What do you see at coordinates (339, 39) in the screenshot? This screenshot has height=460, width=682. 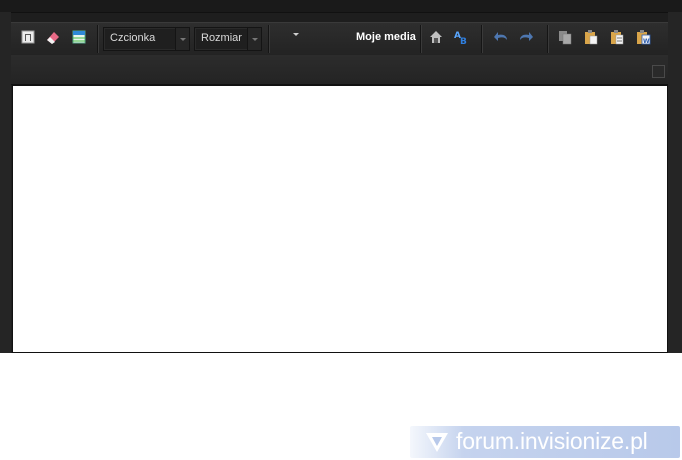 I see `editor-toolbar: Czcionka Rozmiar Moje media A B W` at bounding box center [339, 39].